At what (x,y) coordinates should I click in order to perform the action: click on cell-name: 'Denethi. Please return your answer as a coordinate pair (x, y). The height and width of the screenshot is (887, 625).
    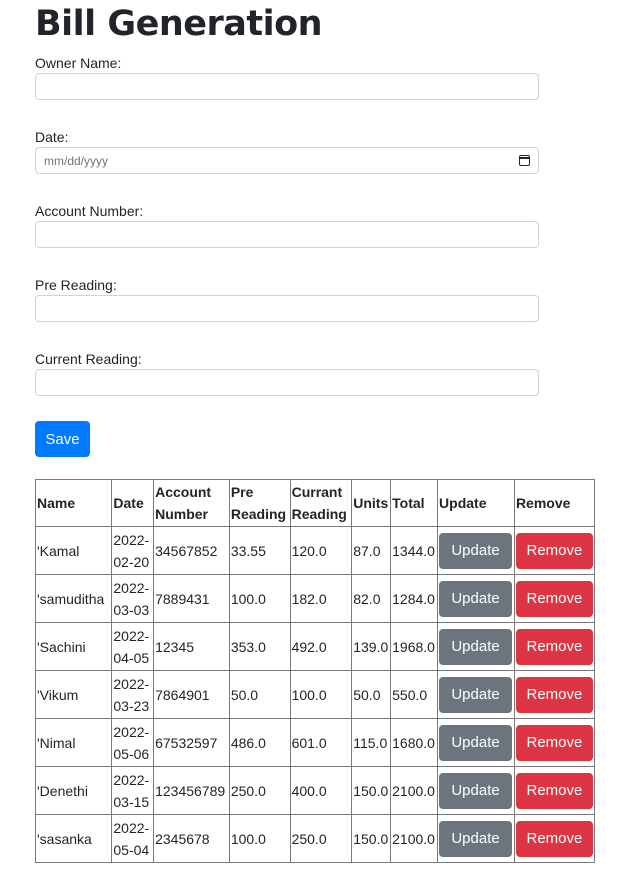
    Looking at the image, I should click on (73, 790).